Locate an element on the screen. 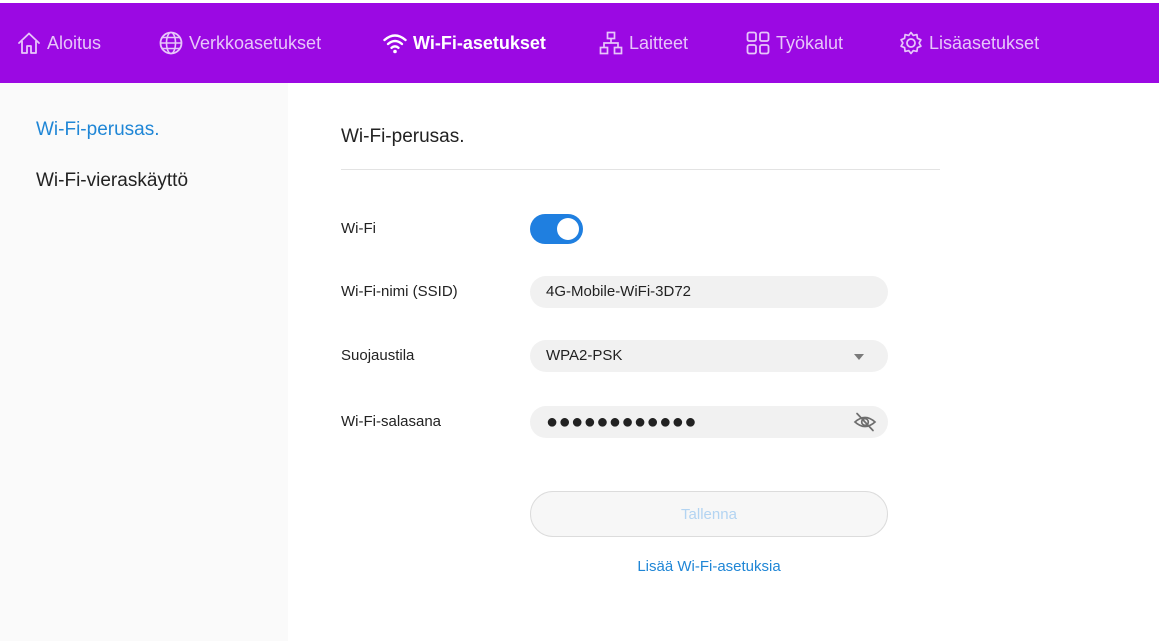 This screenshot has height=641, width=1159. page-title: Wi-Fi-perusas. is located at coordinates (403, 136).